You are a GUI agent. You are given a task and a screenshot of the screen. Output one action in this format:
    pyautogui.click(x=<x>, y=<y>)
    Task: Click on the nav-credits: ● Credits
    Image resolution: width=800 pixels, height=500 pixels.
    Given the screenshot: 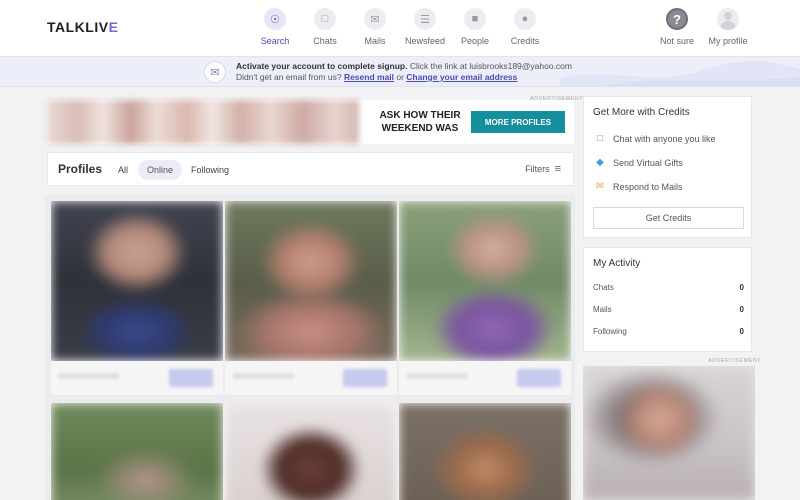 What is the action you would take?
    pyautogui.click(x=525, y=27)
    